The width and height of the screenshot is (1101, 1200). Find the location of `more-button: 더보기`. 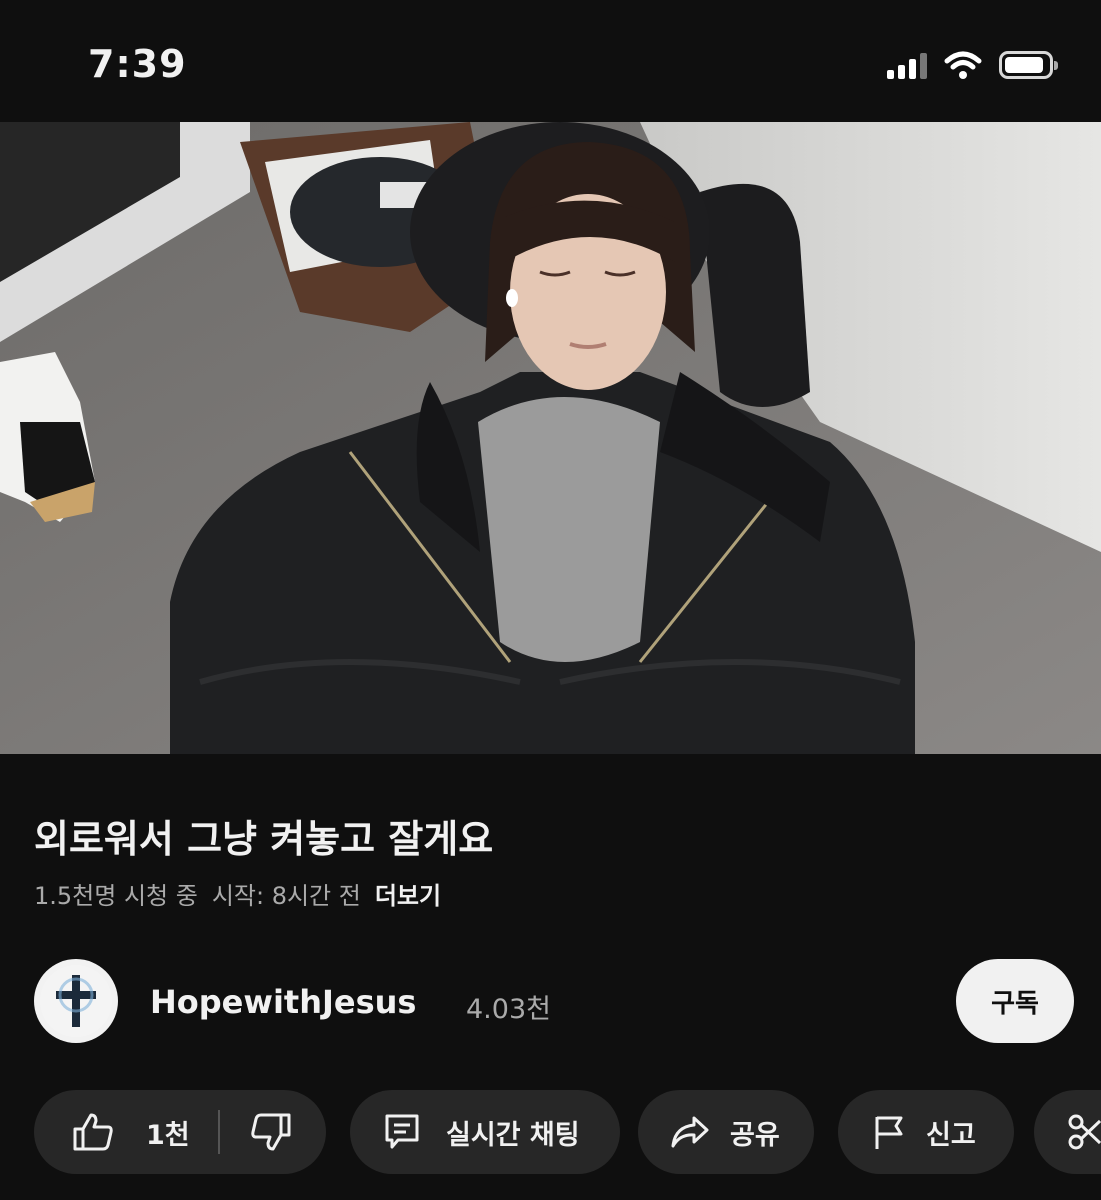

more-button: 더보기 is located at coordinates (408, 893).